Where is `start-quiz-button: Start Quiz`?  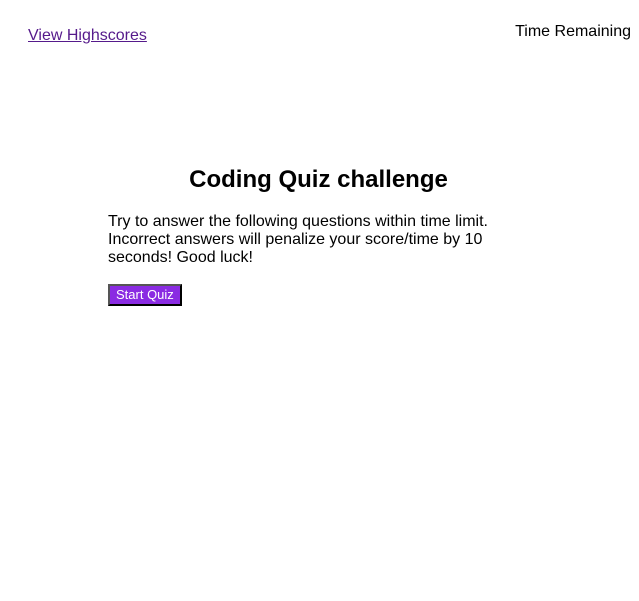
start-quiz-button: Start Quiz is located at coordinates (145, 295).